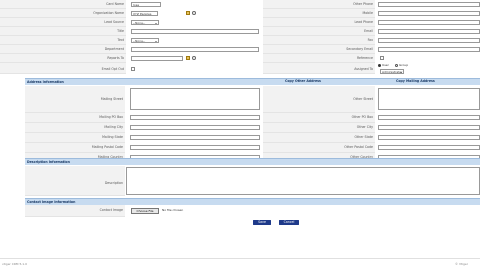 This screenshot has height=270, width=480. What do you see at coordinates (252, 161) in the screenshot?
I see `description-section-header: Description Information` at bounding box center [252, 161].